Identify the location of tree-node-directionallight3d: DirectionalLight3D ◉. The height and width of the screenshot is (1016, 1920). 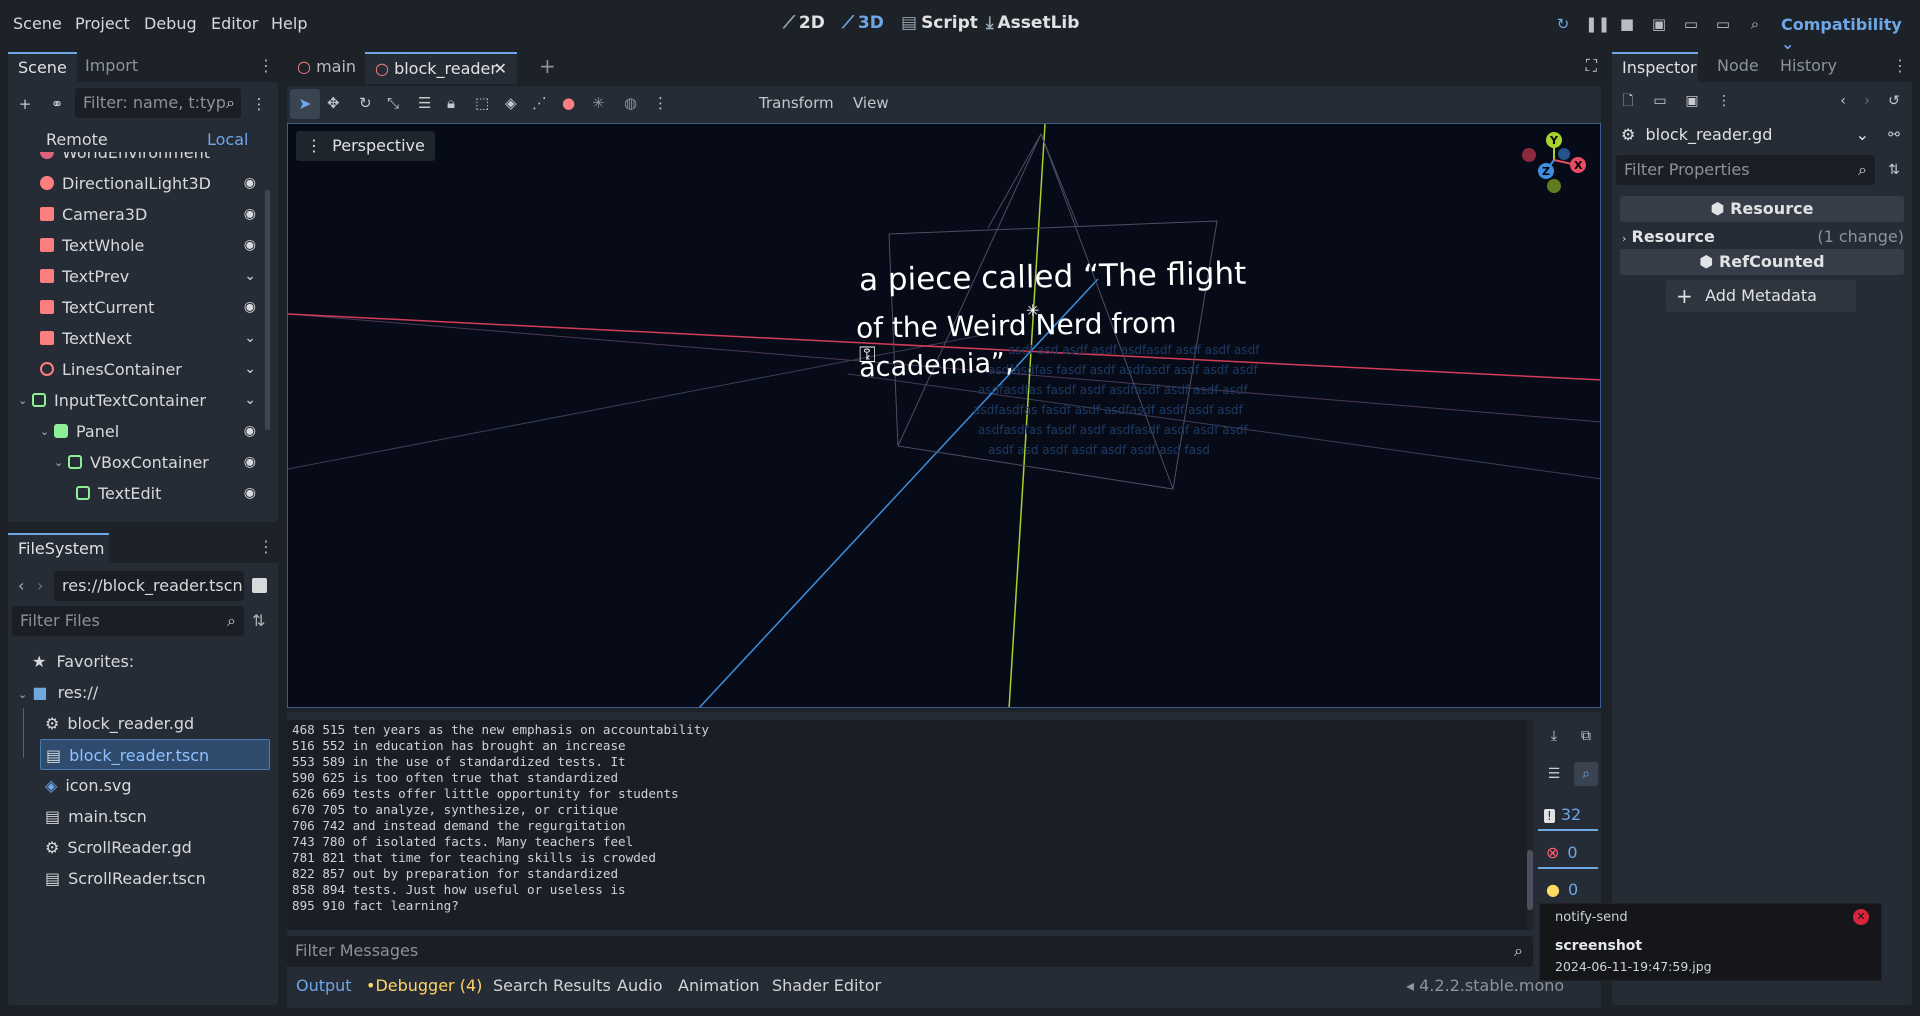
(138, 183).